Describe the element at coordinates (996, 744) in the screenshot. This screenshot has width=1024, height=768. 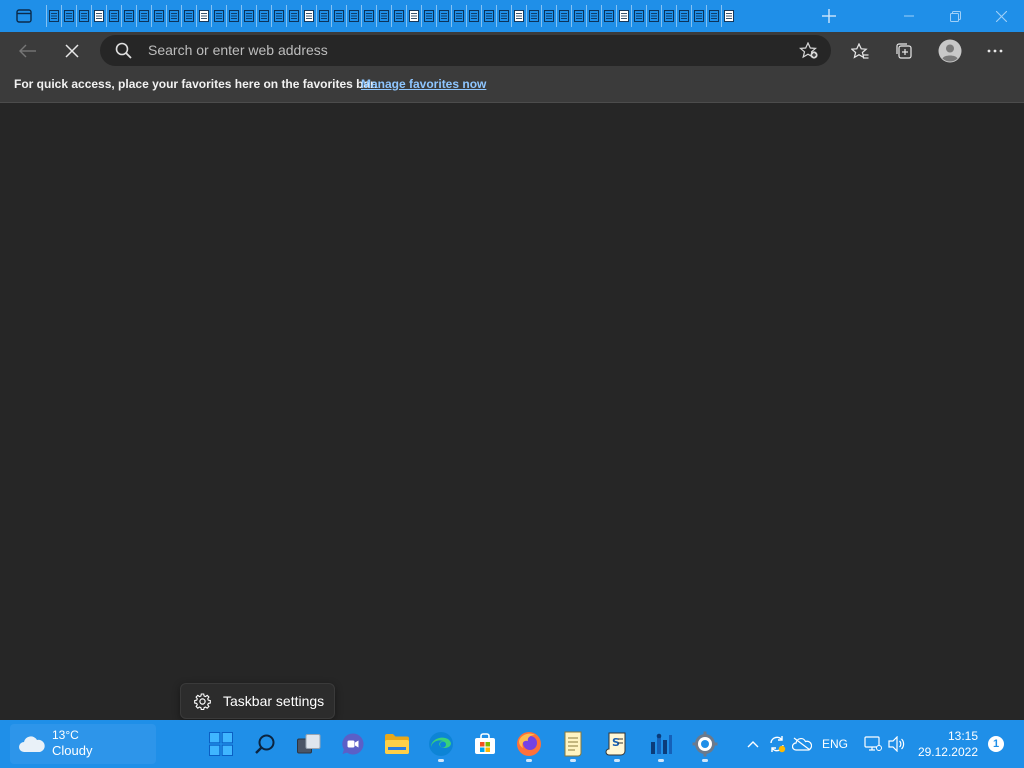
I see `notification-count-badge: 1` at that location.